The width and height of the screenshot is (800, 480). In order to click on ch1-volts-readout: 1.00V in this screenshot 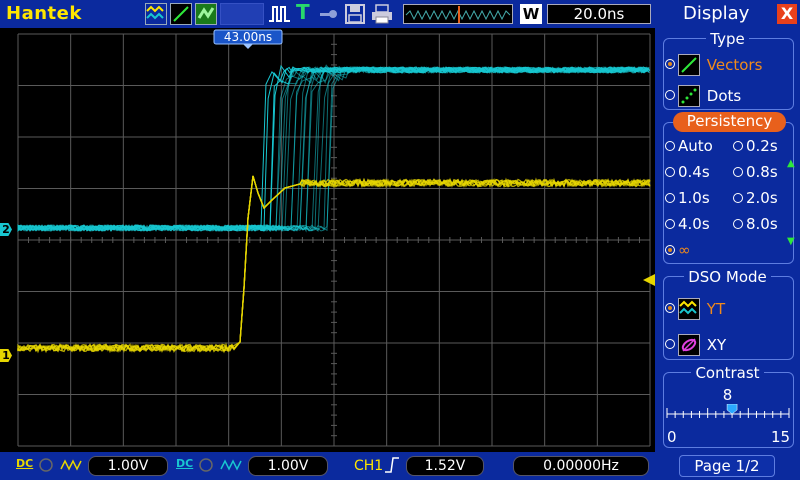, I will do `click(128, 466)`.